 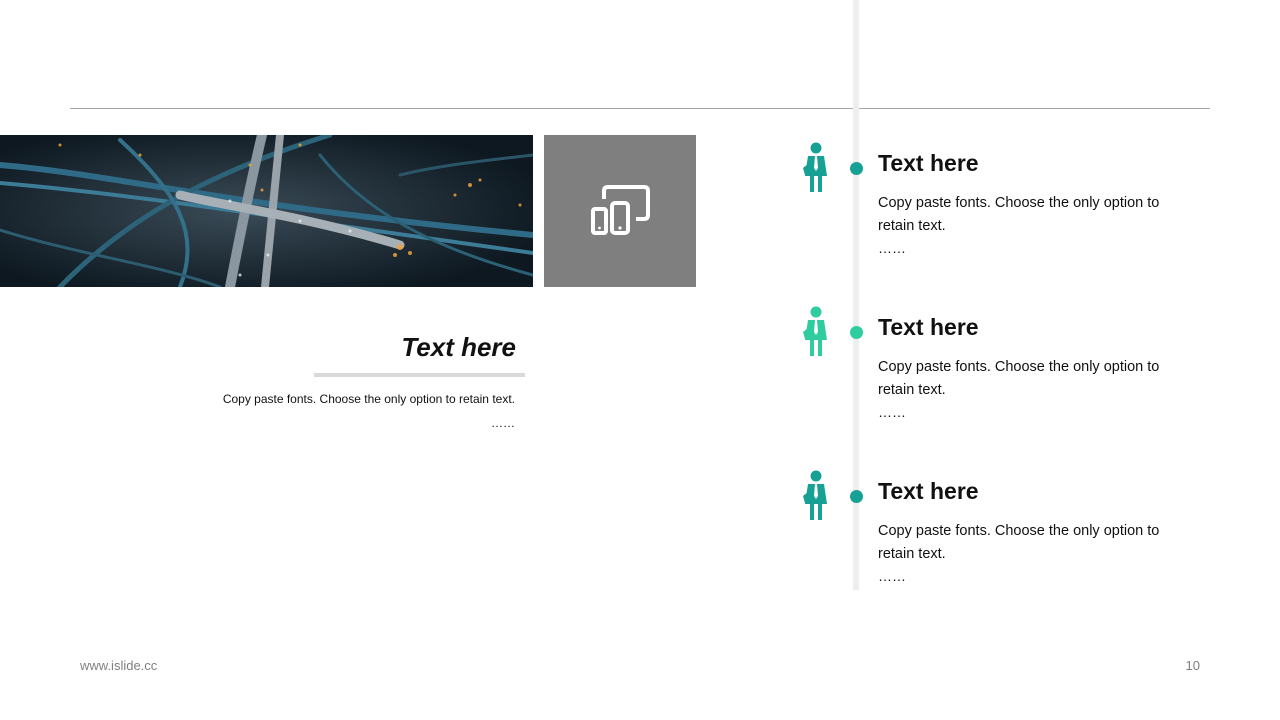 I want to click on devices-icon-tile, so click(x=620, y=211).